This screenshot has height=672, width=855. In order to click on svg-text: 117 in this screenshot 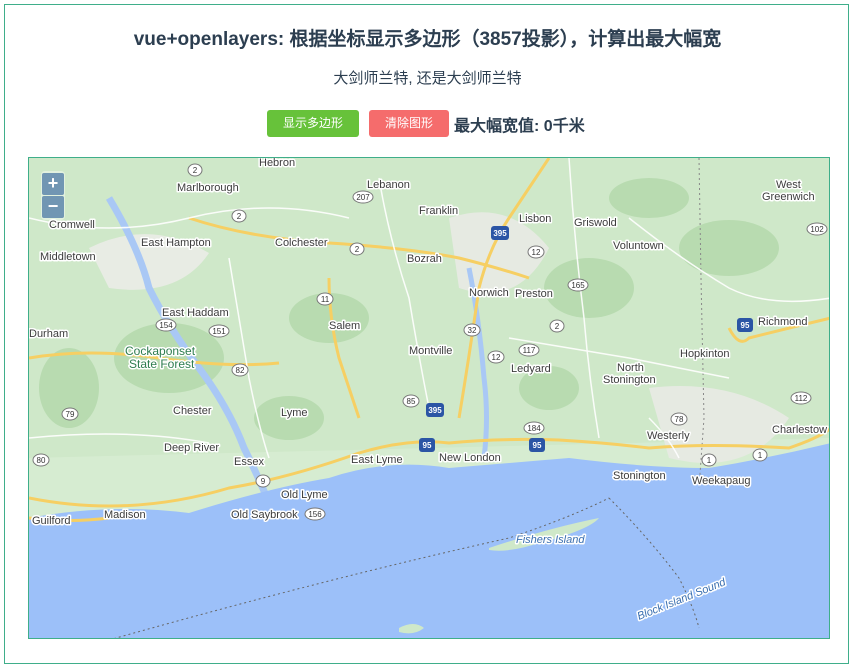, I will do `click(529, 350)`.